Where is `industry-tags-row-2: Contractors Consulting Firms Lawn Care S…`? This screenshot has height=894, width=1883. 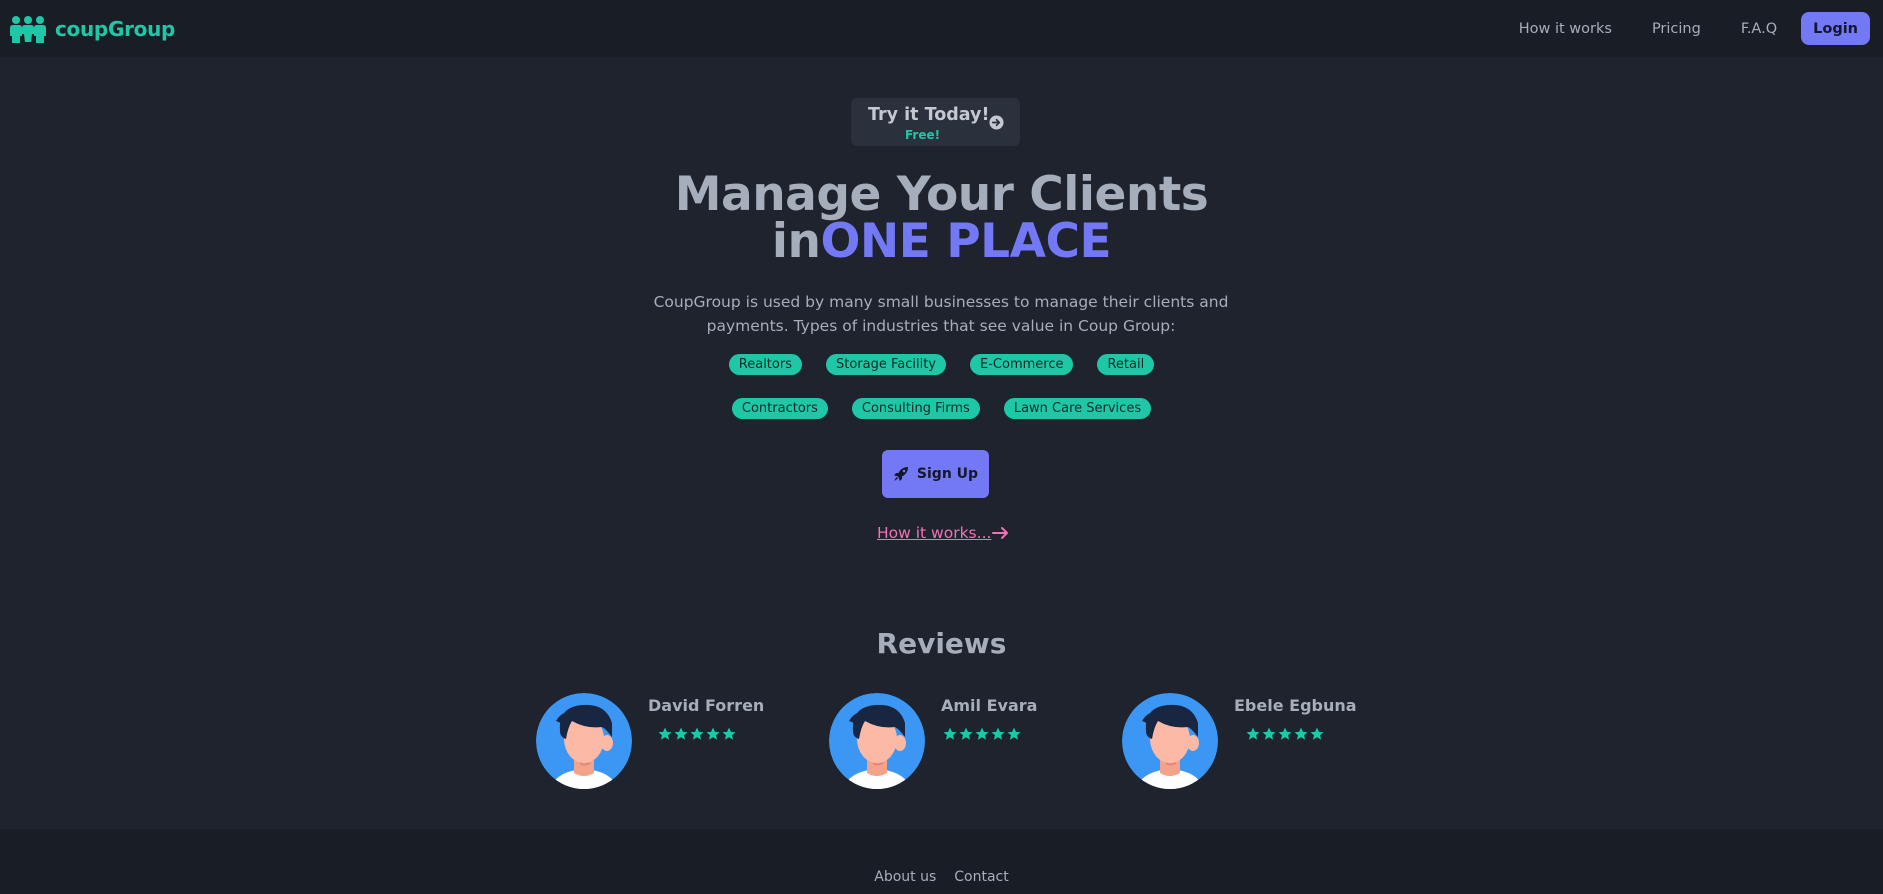
industry-tags-row-2: Contractors Consulting Firms Lawn Care S… is located at coordinates (941, 408).